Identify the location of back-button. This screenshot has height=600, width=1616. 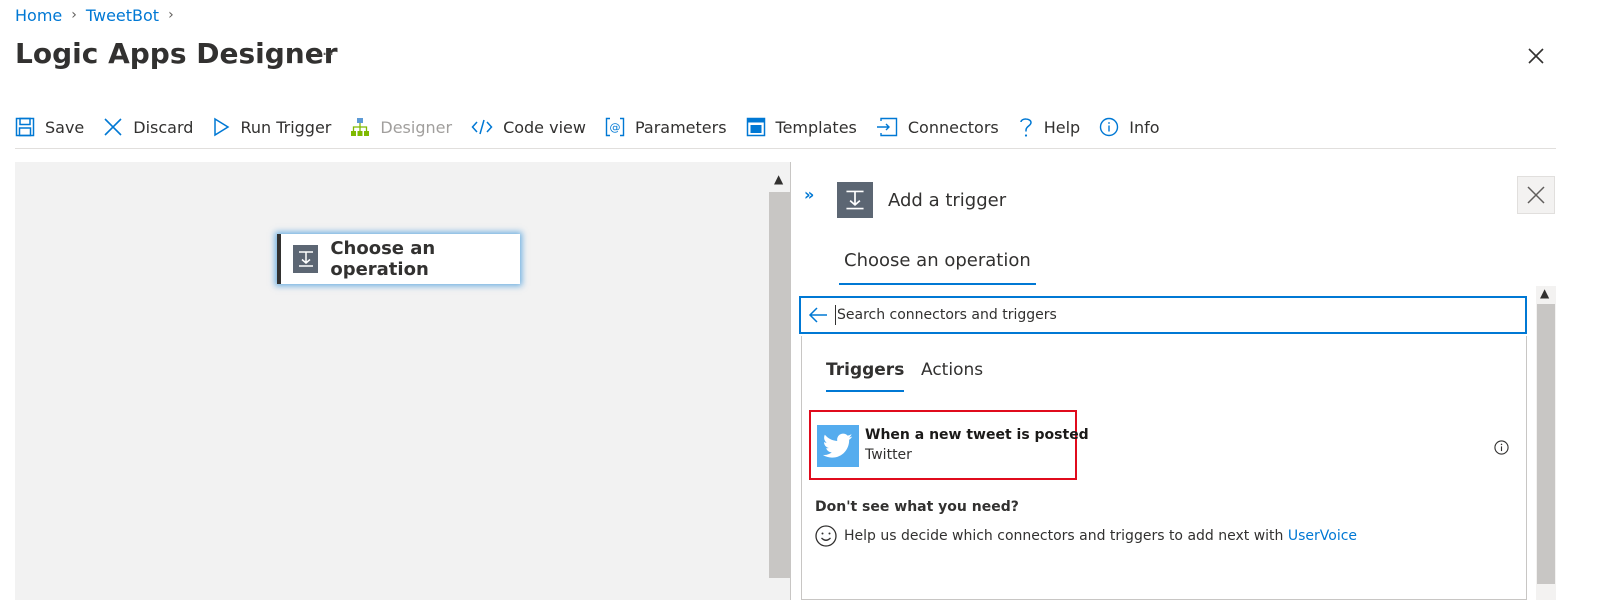
(818, 315).